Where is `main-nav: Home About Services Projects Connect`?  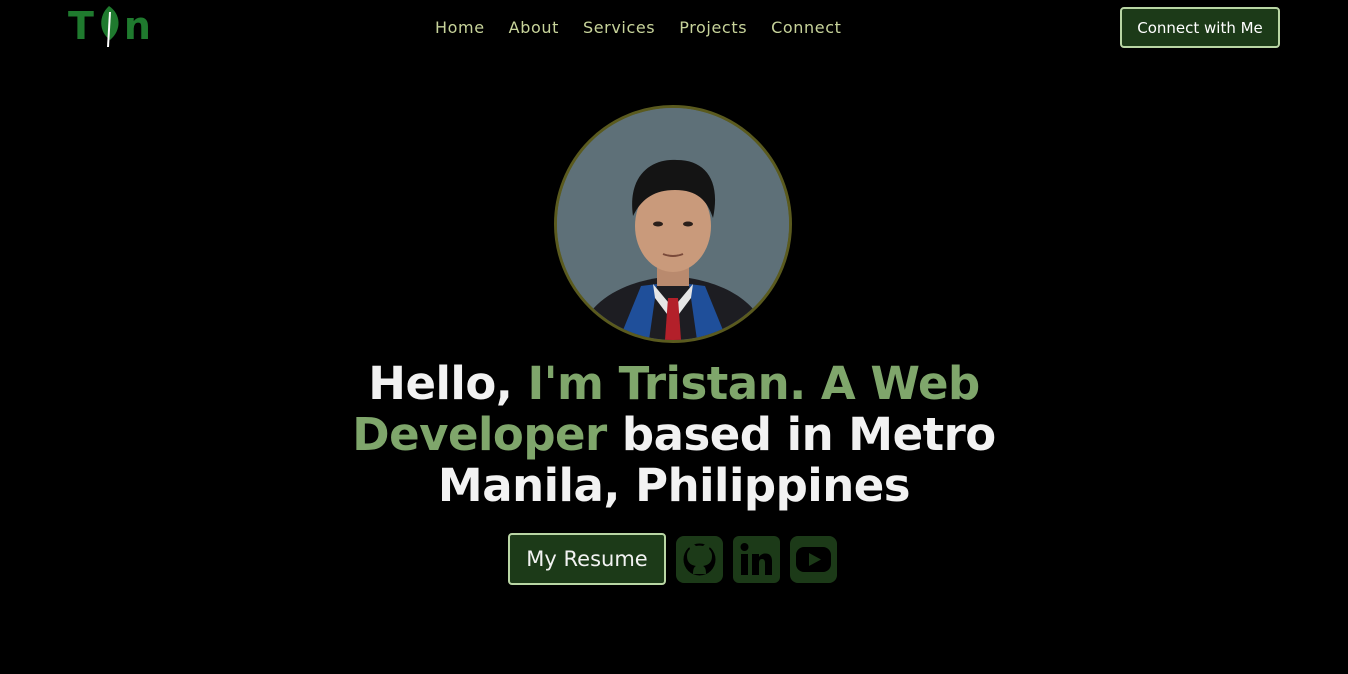 main-nav: Home About Services Projects Connect is located at coordinates (638, 27).